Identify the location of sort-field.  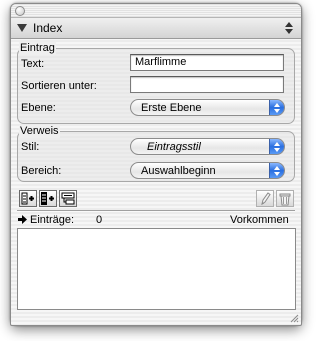
(207, 84).